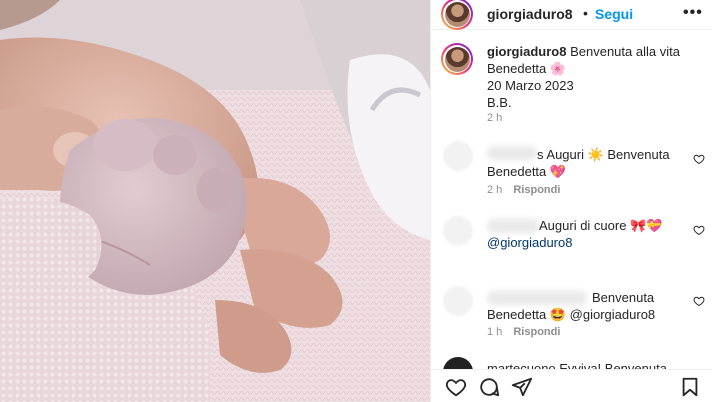  I want to click on author-username: giorgiaduro8, so click(530, 14).